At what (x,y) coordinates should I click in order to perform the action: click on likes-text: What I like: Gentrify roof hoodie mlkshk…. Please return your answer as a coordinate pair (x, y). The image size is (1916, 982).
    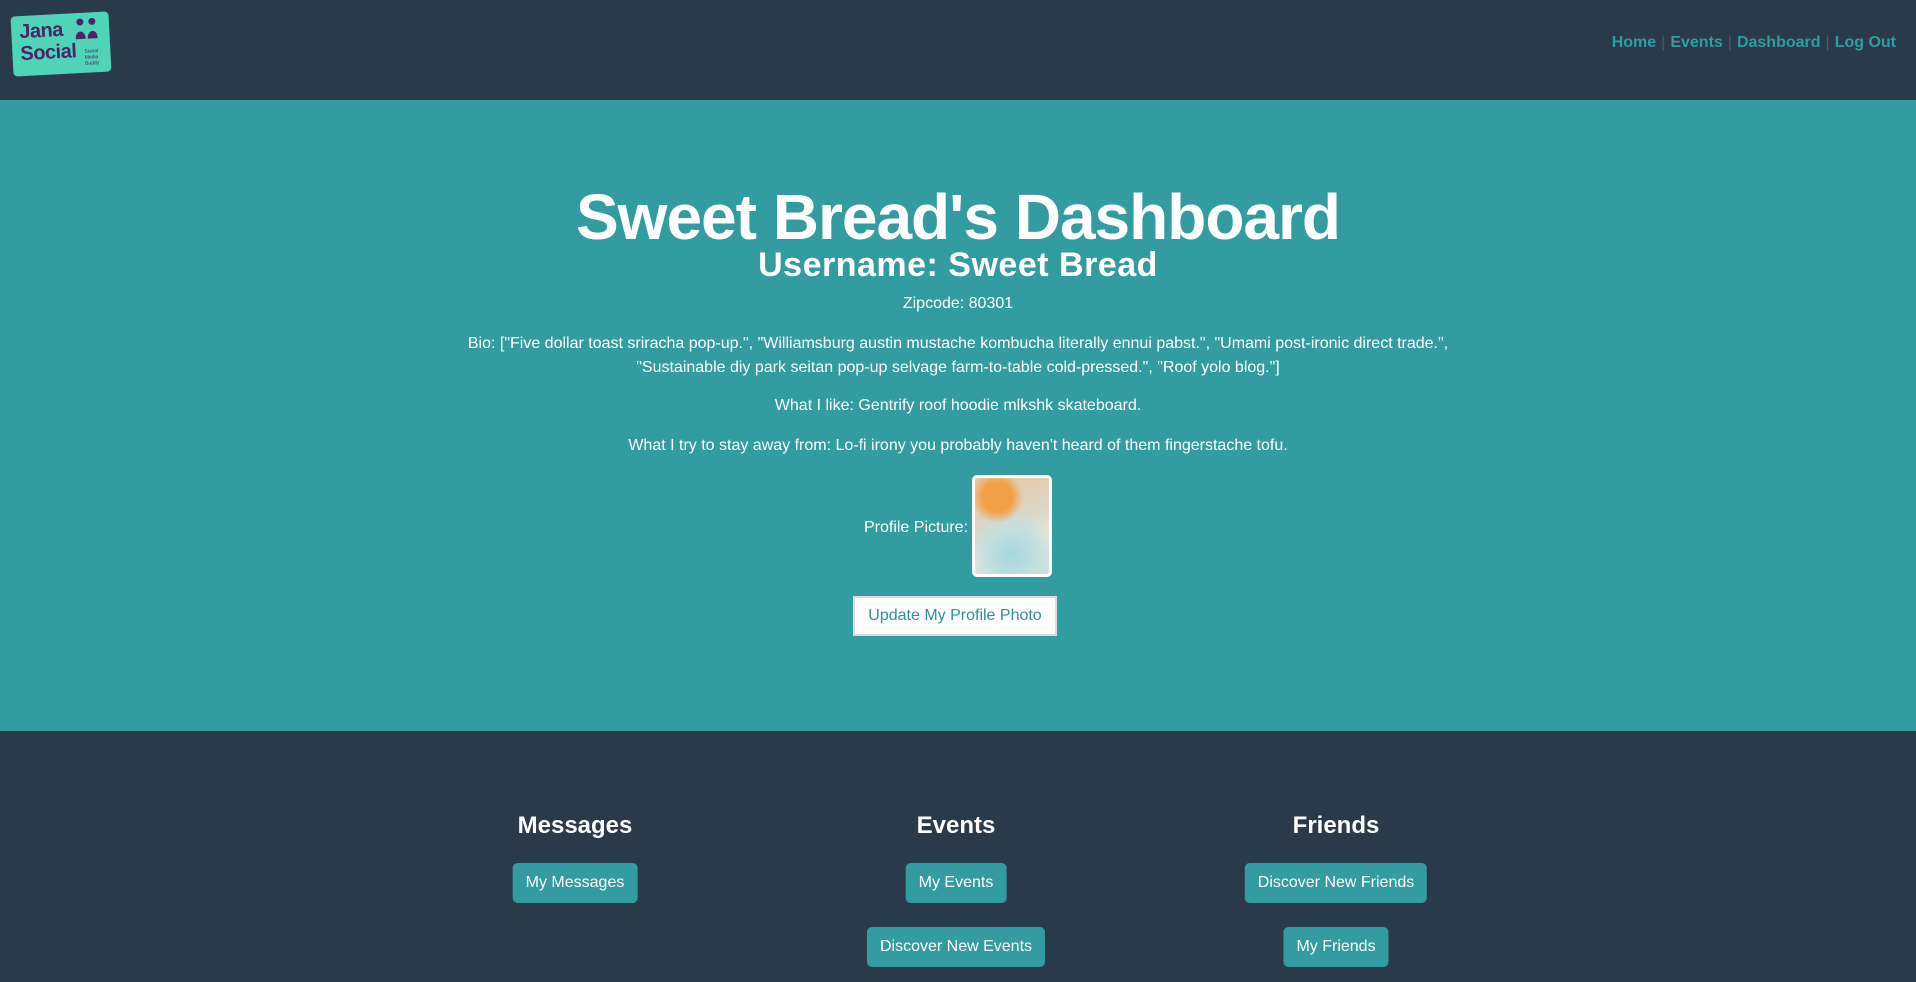
    Looking at the image, I should click on (958, 405).